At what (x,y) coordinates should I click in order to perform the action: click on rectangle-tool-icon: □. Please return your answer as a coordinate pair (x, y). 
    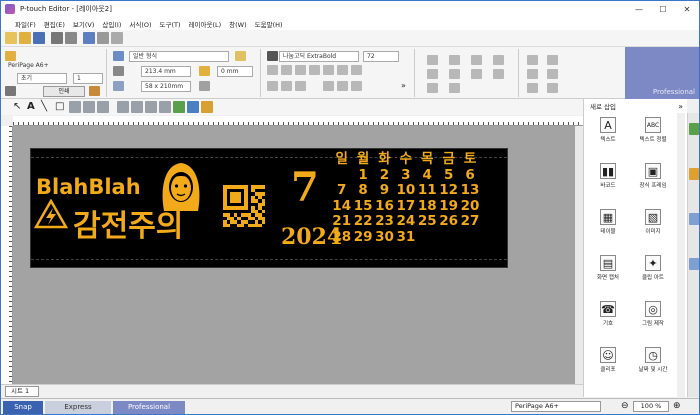
    Looking at the image, I should click on (61, 107).